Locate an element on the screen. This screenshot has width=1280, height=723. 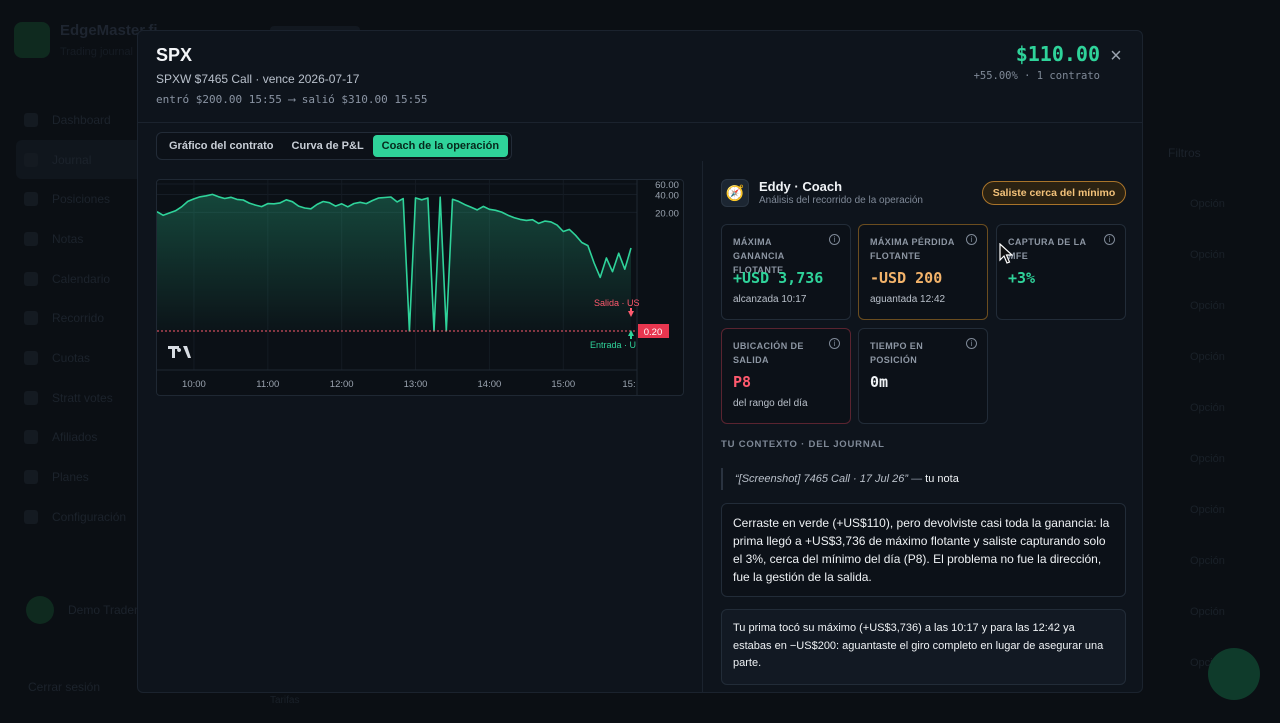
tradingview-logo-icon is located at coordinates (179, 352).